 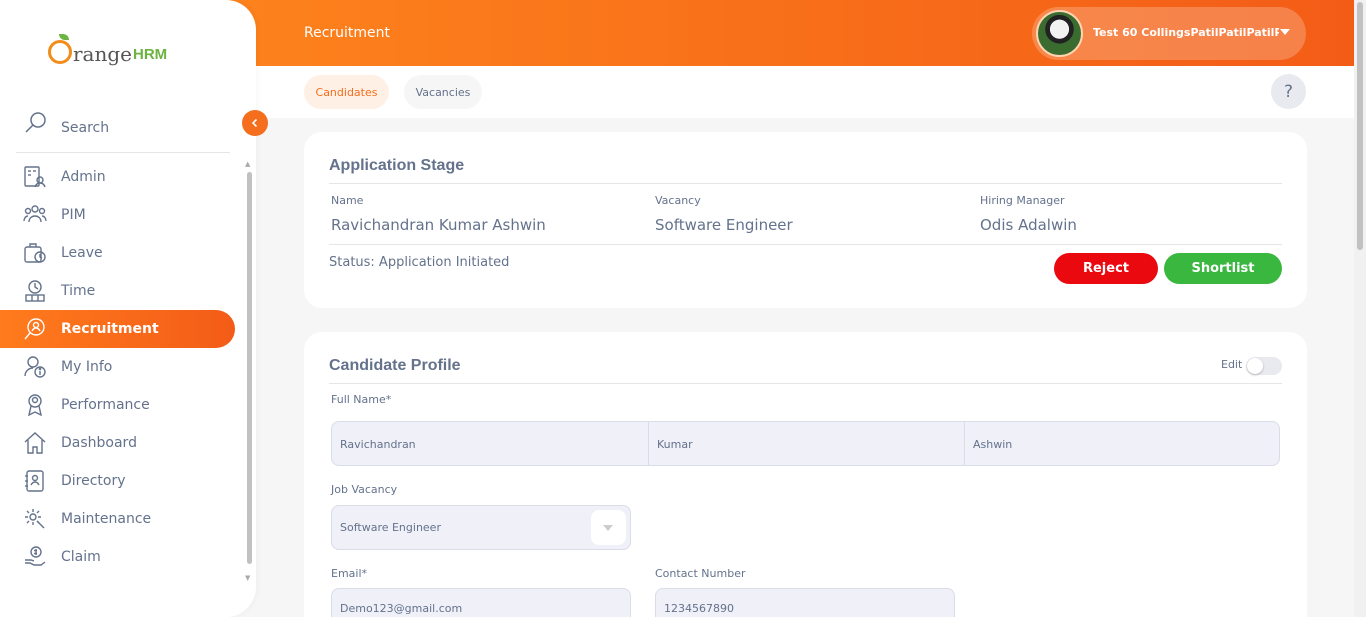 I want to click on sidebar-item-leave: Leave, so click(x=120, y=253).